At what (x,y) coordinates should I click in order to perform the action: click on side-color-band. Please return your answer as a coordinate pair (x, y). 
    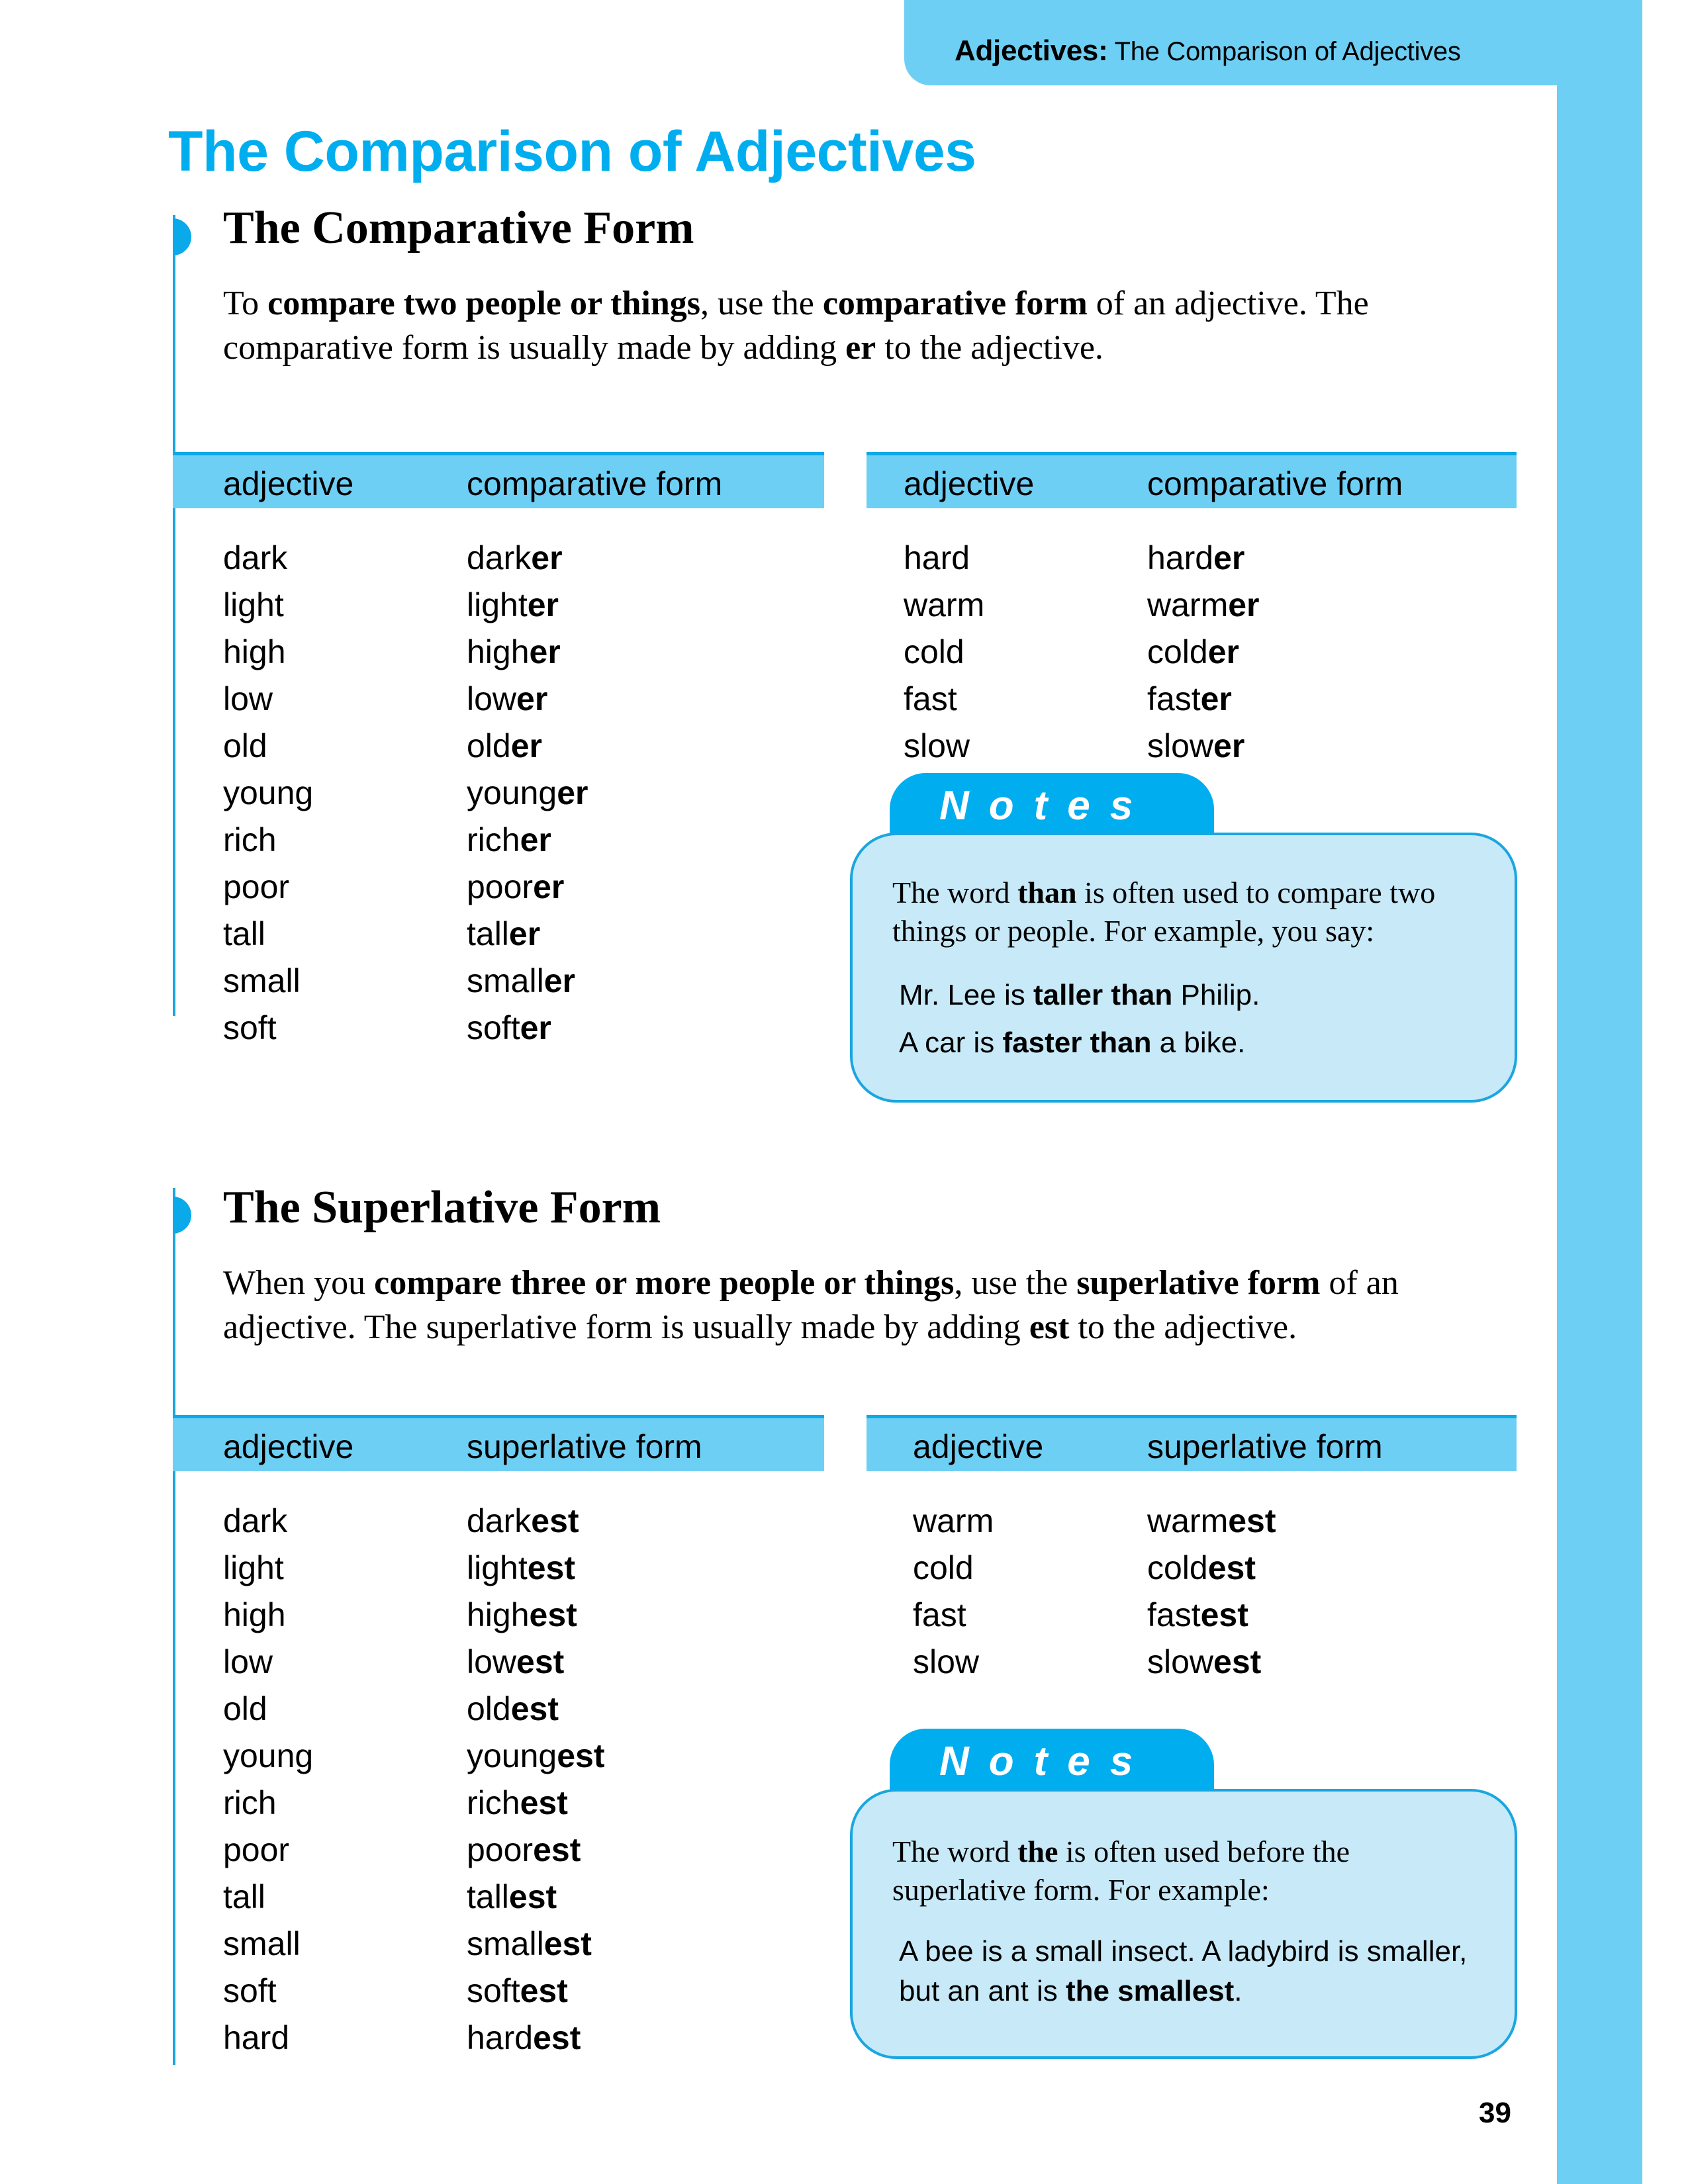
    Looking at the image, I should click on (1599, 1092).